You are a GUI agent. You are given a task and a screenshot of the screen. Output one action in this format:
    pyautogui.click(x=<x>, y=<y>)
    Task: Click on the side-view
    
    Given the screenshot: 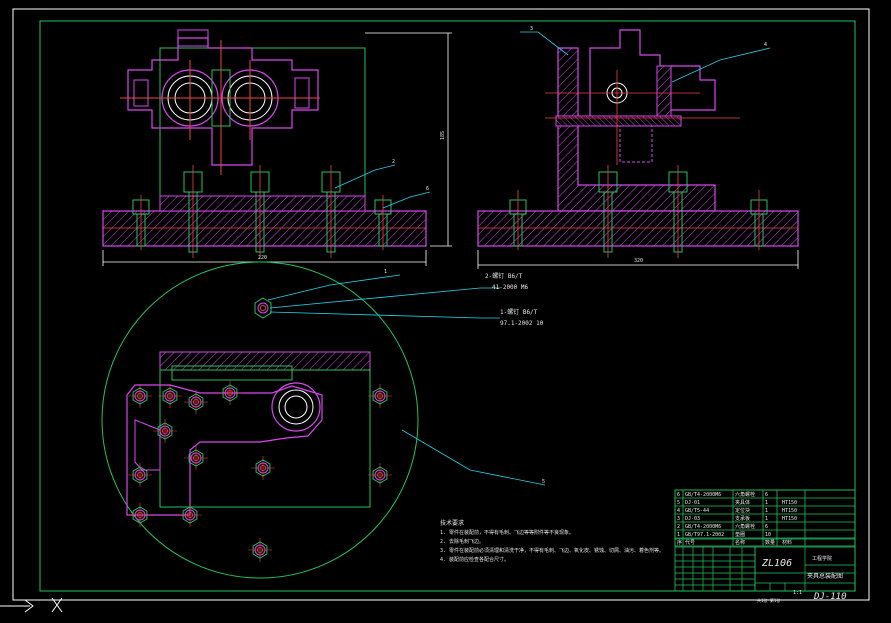 What is the action you would take?
    pyautogui.click(x=638, y=143)
    